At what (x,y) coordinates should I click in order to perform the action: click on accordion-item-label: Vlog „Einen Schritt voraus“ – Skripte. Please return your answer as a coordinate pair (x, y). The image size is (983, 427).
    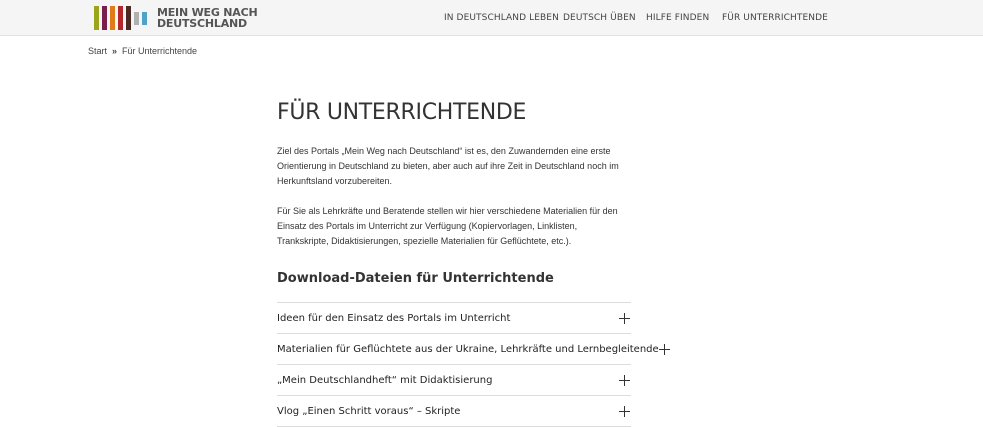
    Looking at the image, I should click on (369, 411).